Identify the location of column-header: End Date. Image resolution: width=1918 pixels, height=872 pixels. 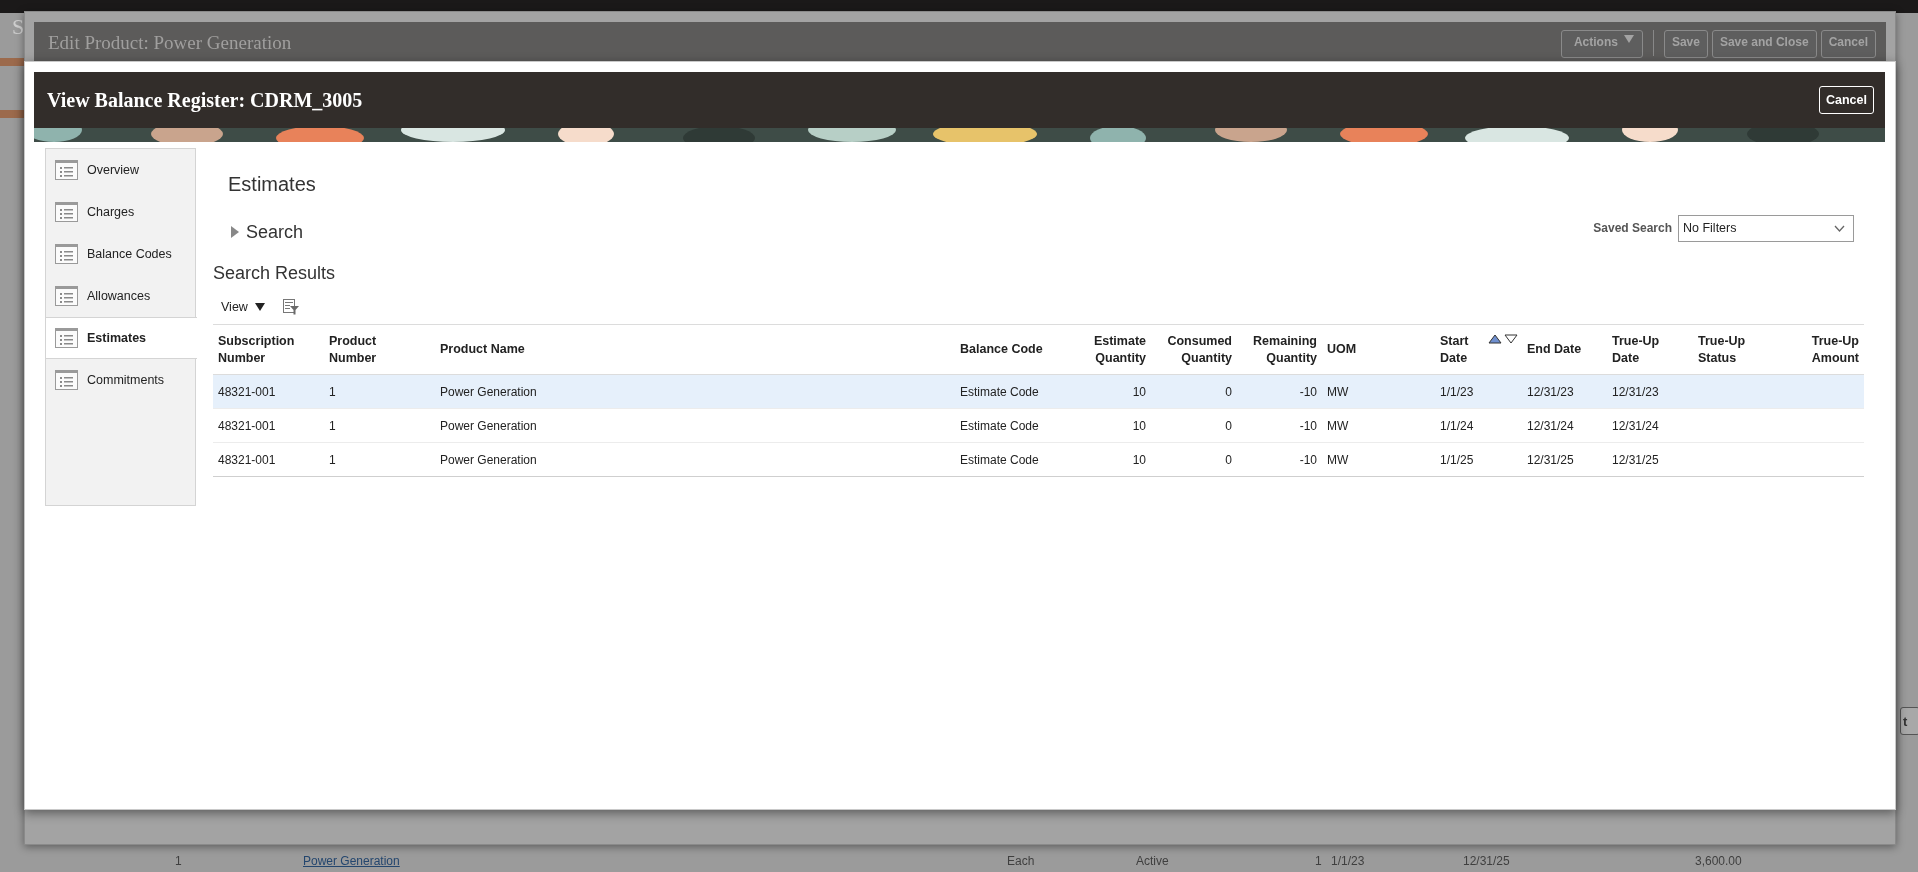
(1554, 349).